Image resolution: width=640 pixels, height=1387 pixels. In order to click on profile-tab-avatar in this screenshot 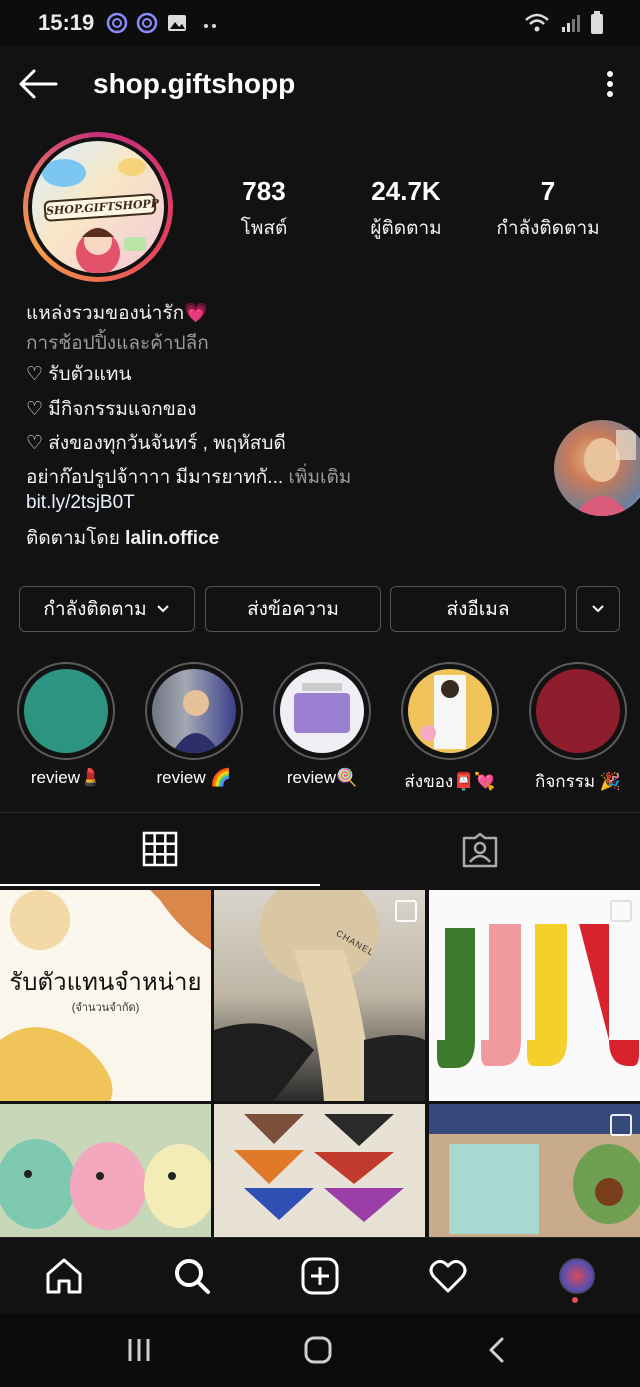, I will do `click(577, 1276)`.